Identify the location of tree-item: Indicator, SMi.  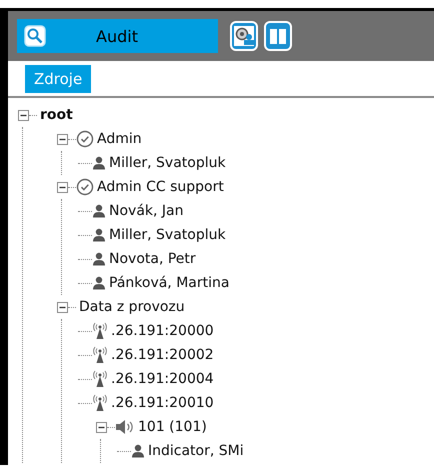
(196, 451).